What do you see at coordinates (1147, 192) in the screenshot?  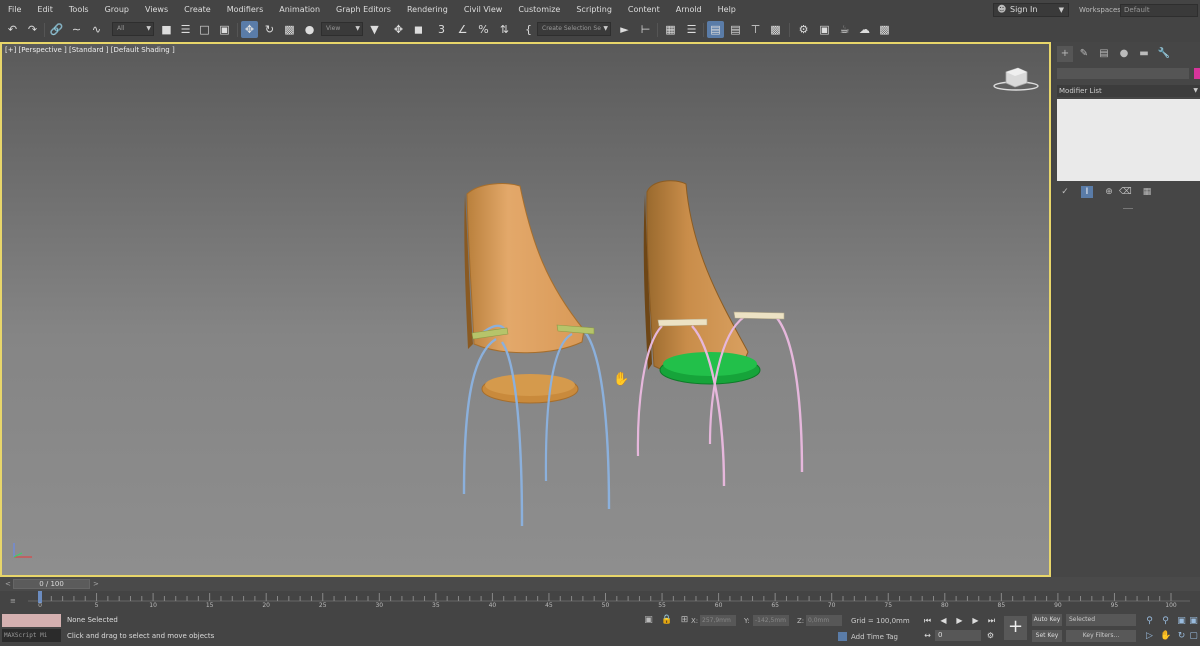 I see `configure-modifier-sets-icon: ▦` at bounding box center [1147, 192].